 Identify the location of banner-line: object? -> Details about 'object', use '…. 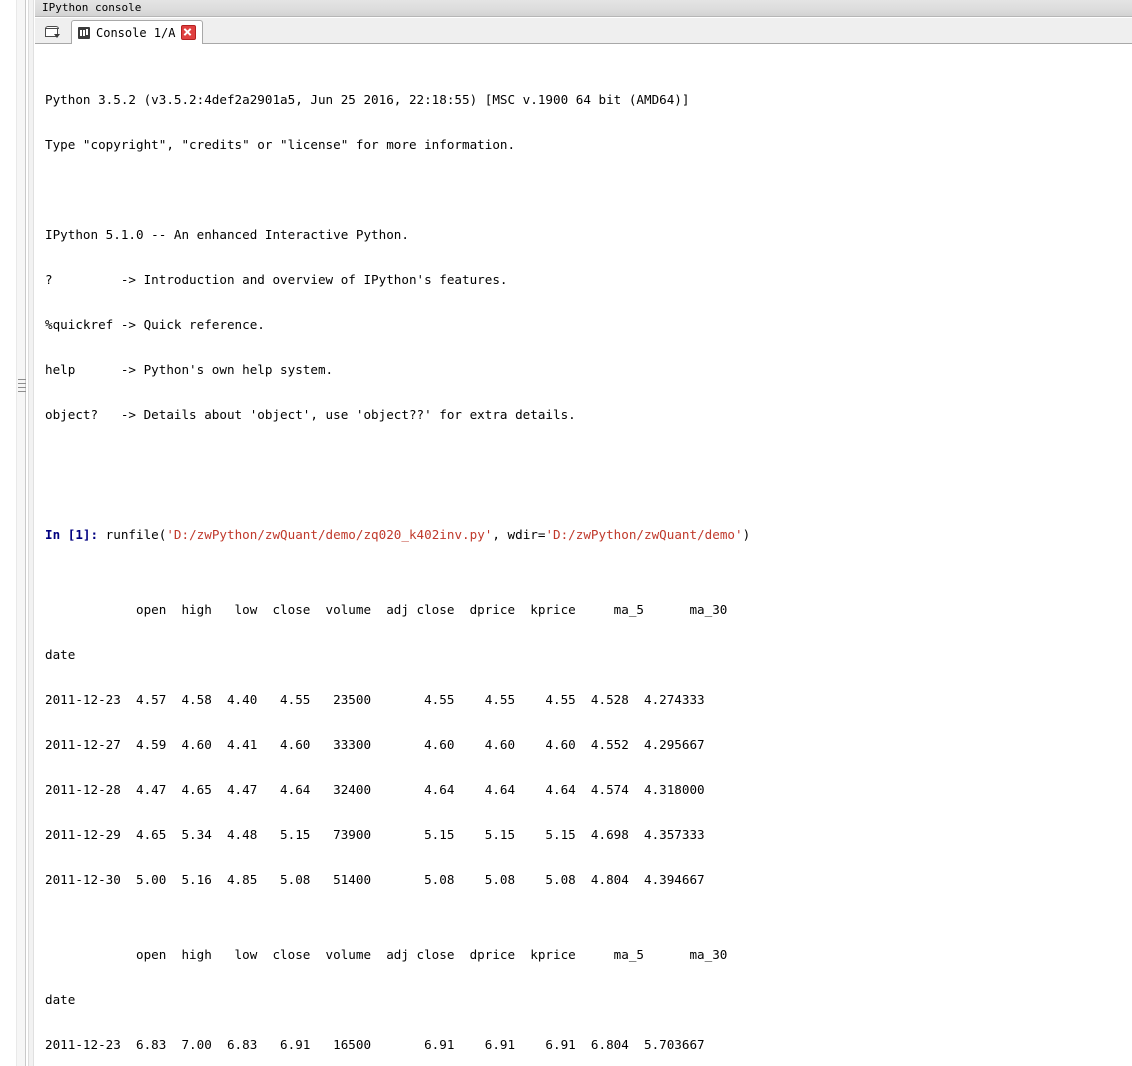
(310, 414).